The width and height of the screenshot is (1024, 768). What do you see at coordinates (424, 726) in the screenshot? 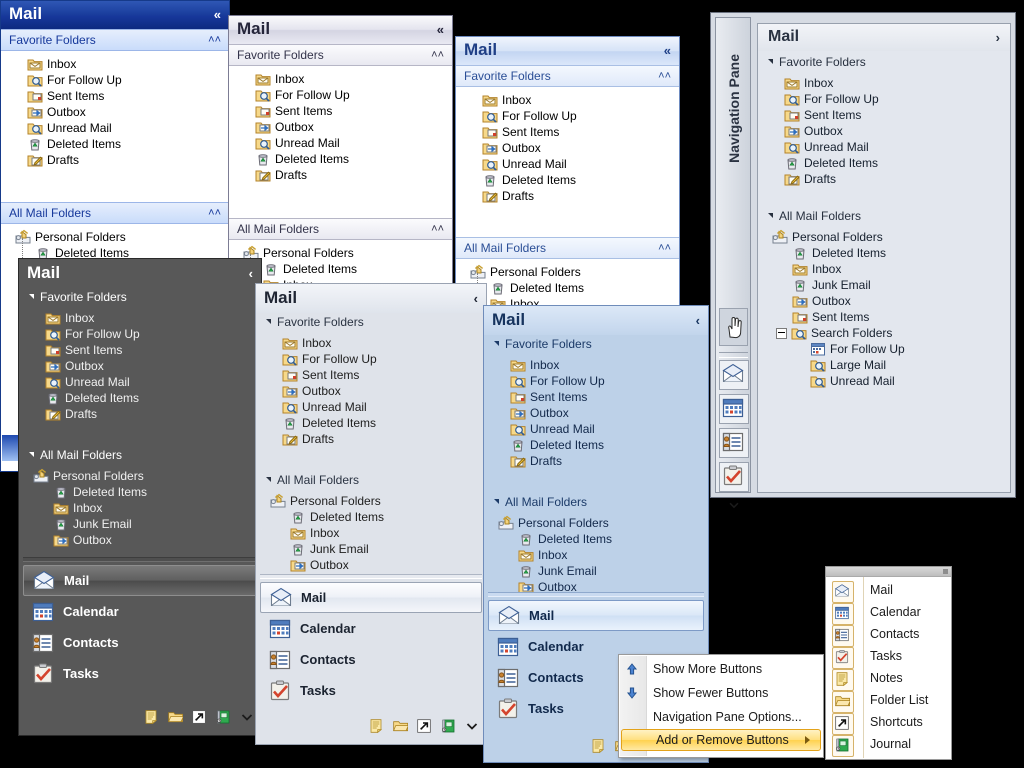
I see `small-module-button-shortcuts` at bounding box center [424, 726].